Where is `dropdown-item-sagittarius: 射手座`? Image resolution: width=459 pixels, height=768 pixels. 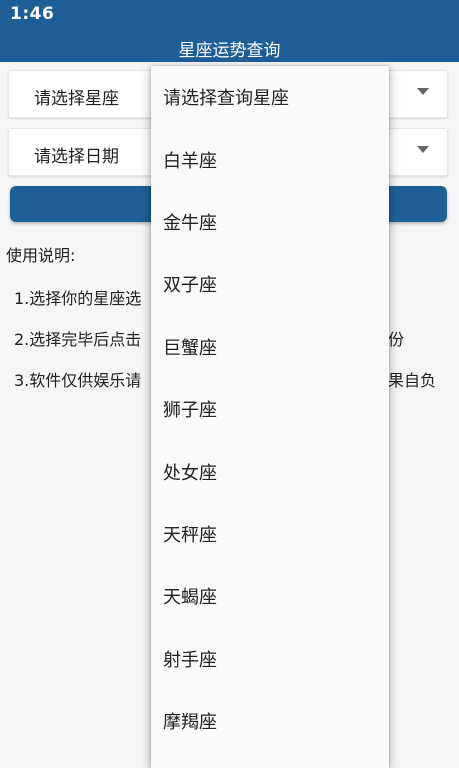
dropdown-item-sagittarius: 射手座 is located at coordinates (270, 659).